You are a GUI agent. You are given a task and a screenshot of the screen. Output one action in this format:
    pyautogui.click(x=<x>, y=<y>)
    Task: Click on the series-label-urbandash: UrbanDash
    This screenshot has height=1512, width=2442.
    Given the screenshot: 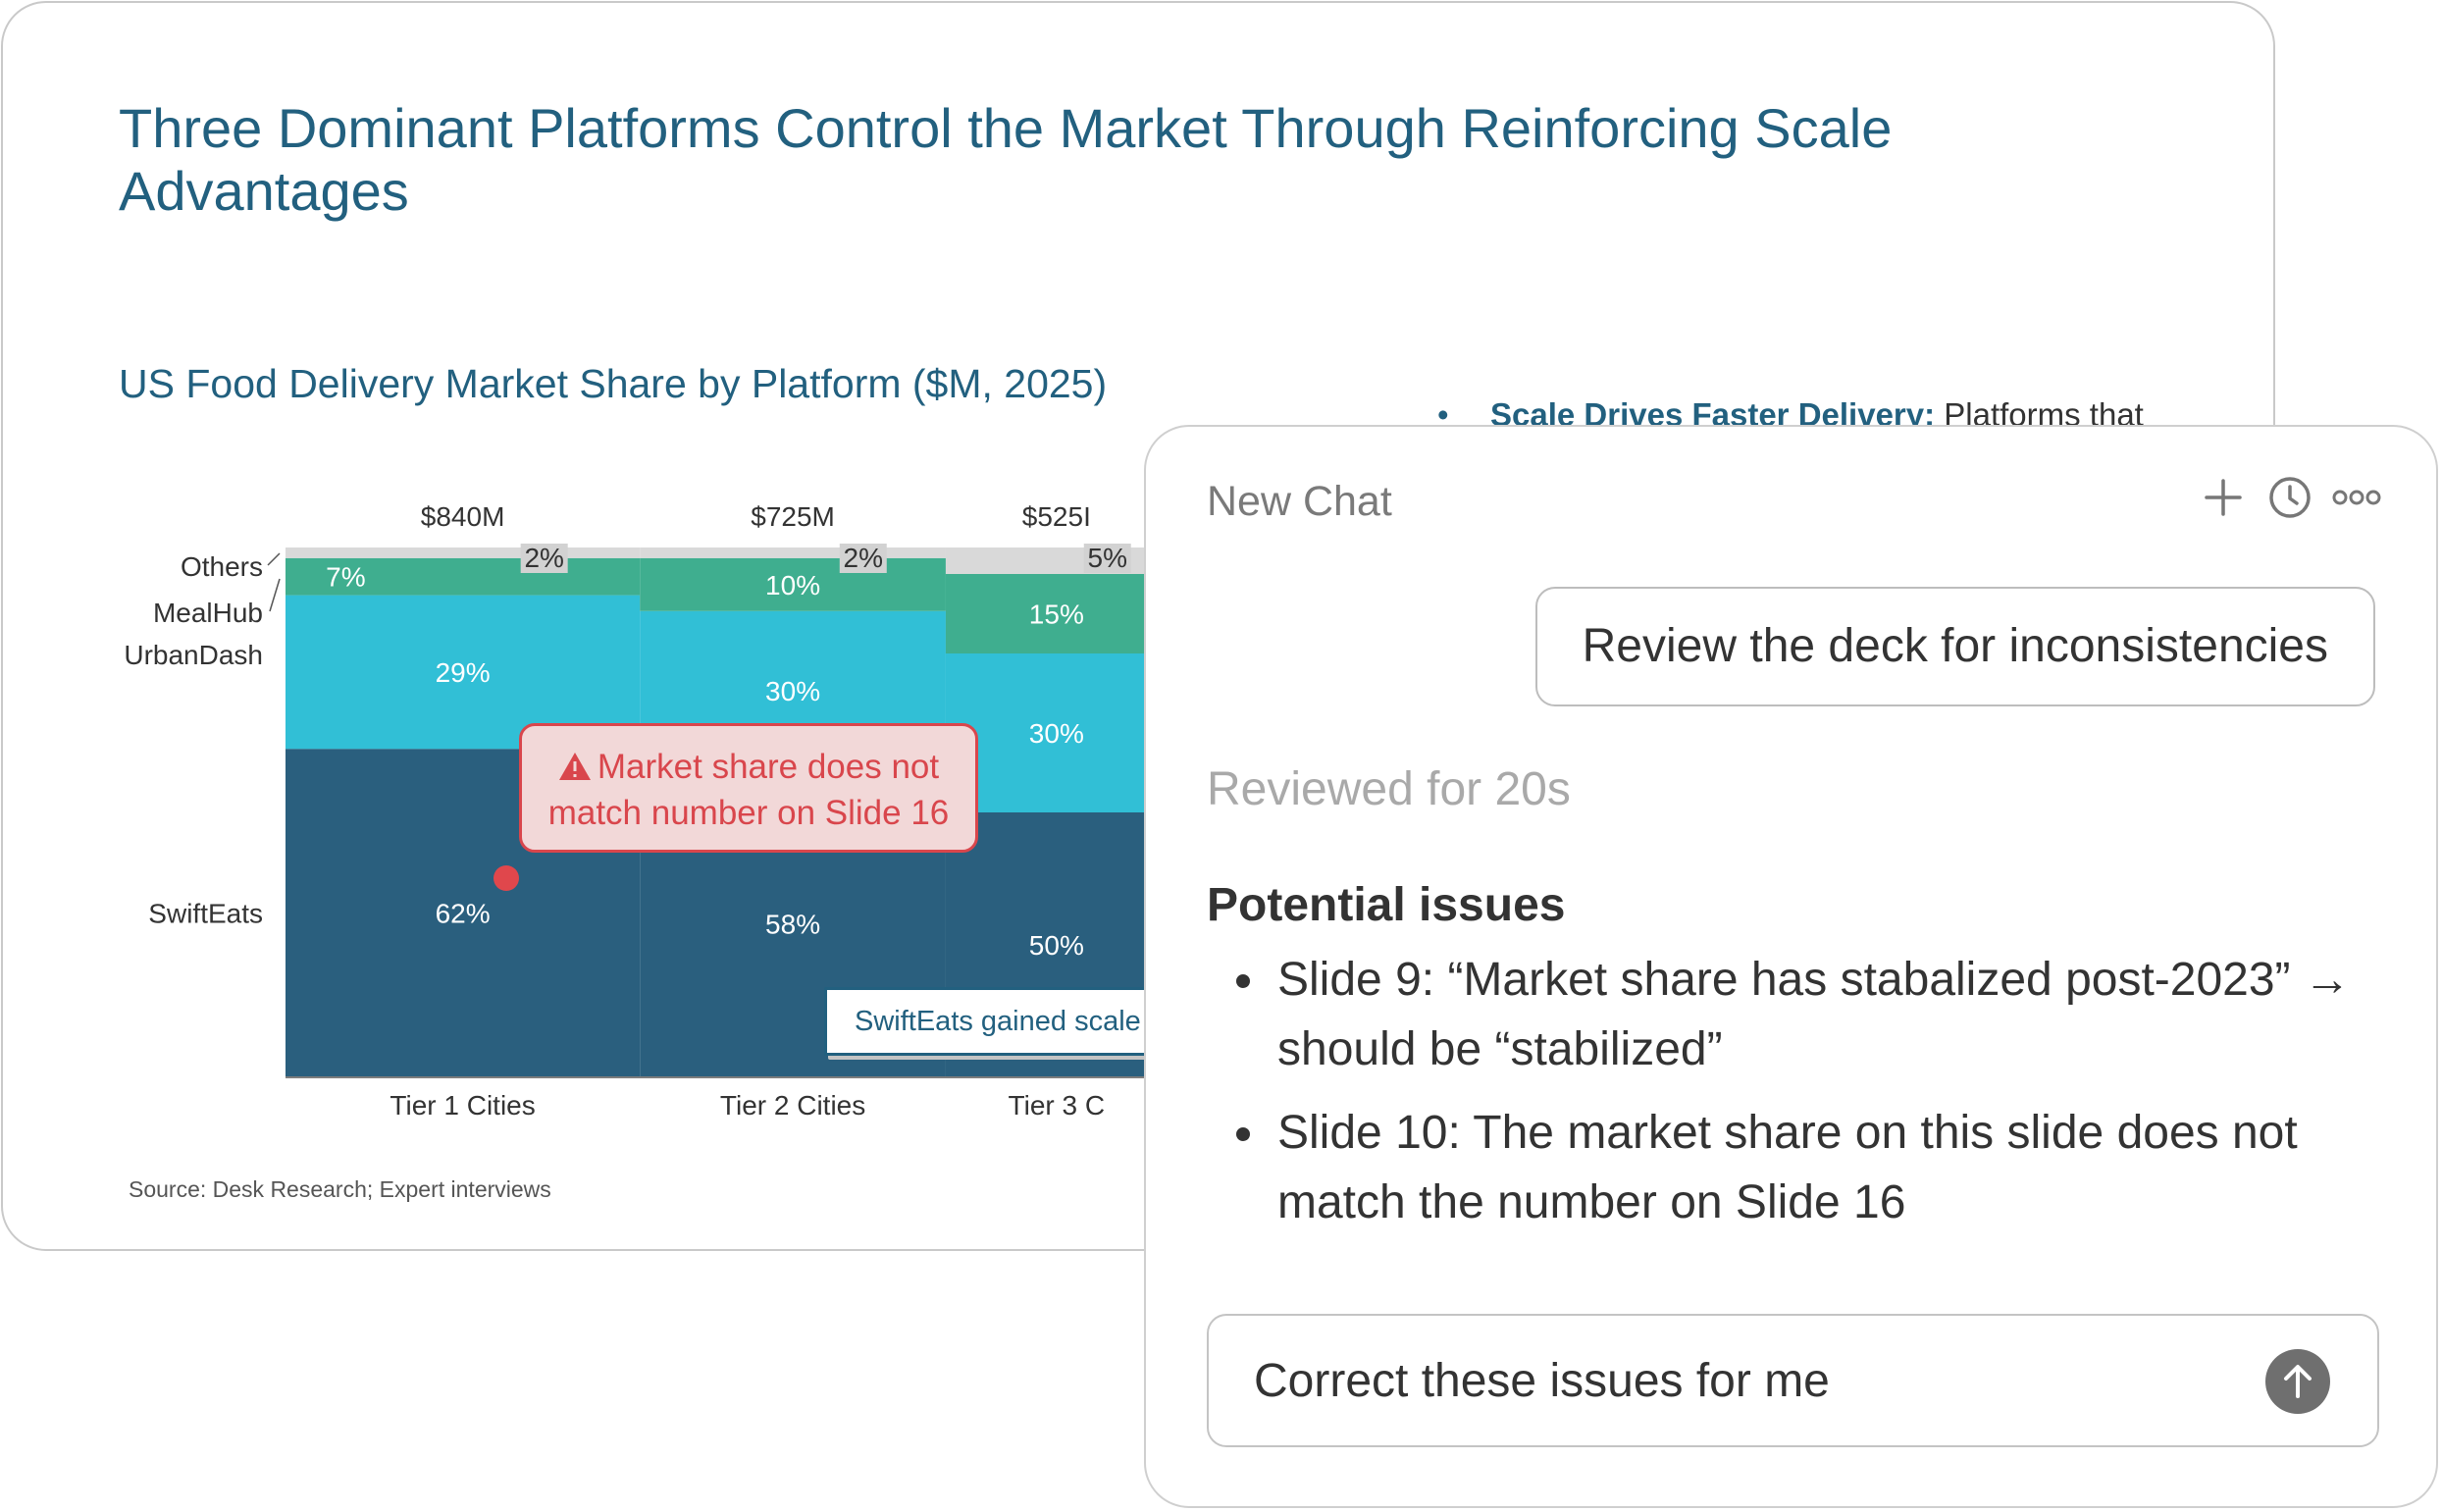 What is the action you would take?
    pyautogui.click(x=193, y=655)
    